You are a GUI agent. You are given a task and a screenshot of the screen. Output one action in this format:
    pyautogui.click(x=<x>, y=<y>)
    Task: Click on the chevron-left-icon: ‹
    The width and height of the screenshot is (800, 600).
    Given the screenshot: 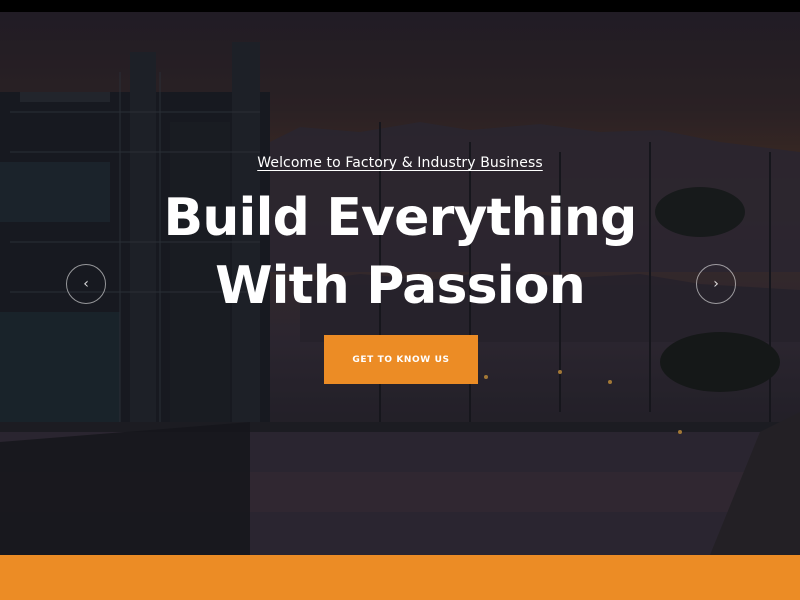 What is the action you would take?
    pyautogui.click(x=86, y=284)
    